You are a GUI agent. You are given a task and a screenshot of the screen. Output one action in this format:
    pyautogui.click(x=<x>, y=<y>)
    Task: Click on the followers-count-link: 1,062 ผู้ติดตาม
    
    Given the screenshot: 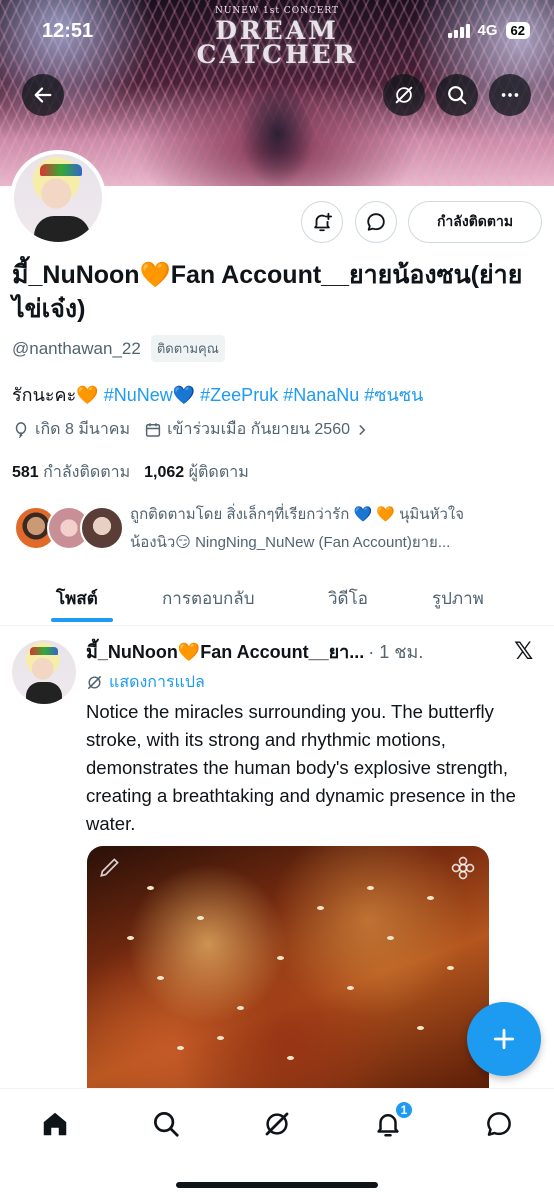 What is the action you would take?
    pyautogui.click(x=196, y=472)
    